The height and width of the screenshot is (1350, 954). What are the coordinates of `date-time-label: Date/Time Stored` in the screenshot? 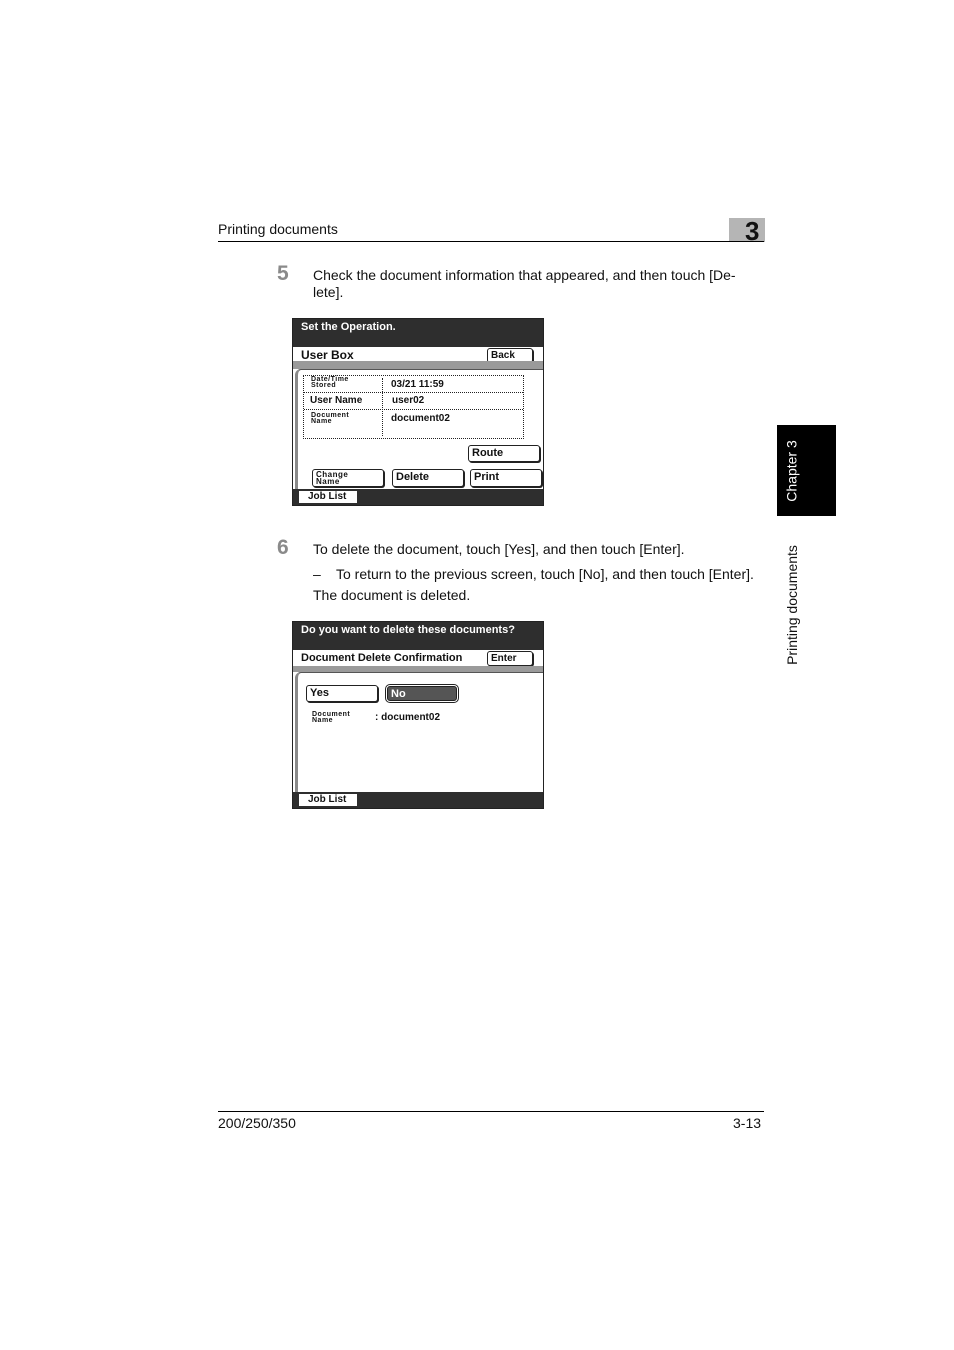 It's located at (330, 382).